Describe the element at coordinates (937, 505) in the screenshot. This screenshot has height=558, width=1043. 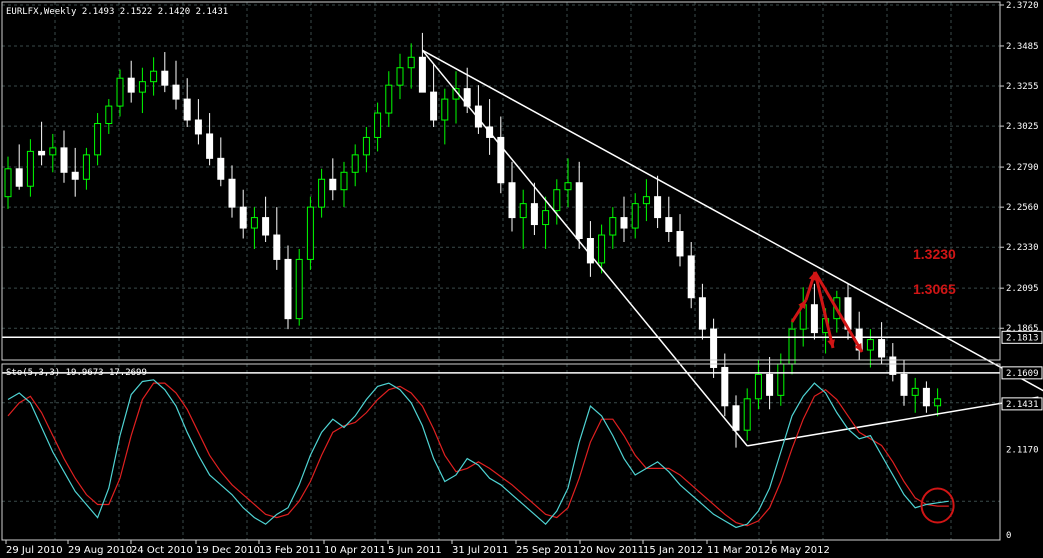
I see `highlight-circle` at that location.